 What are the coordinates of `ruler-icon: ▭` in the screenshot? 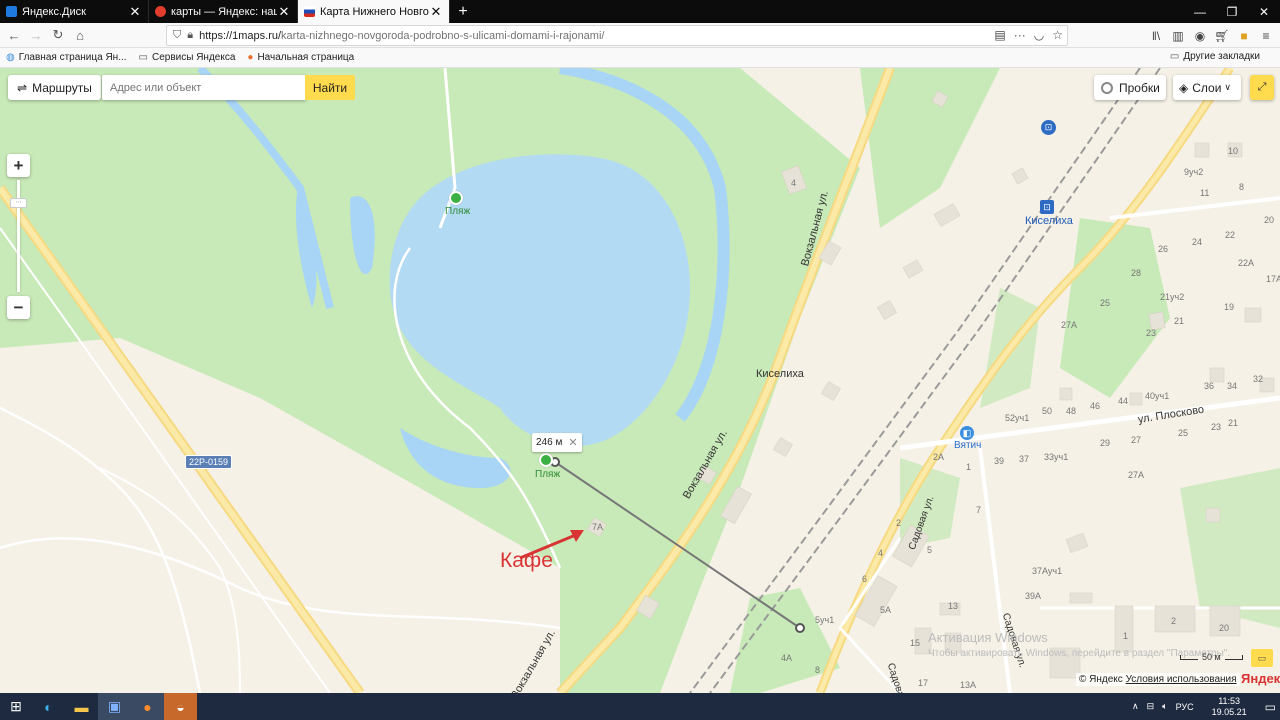 It's located at (1262, 658).